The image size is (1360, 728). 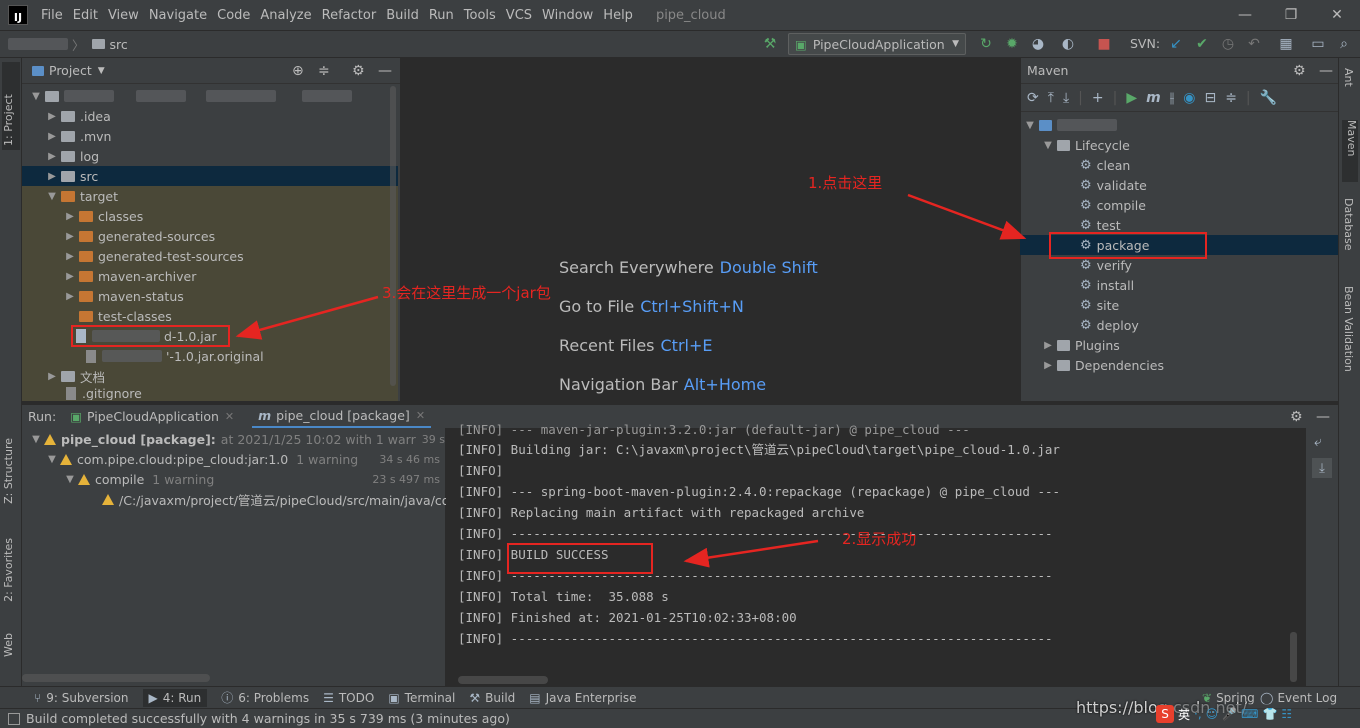 What do you see at coordinates (307, 317) in the screenshot?
I see `arrow-to-jar` at bounding box center [307, 317].